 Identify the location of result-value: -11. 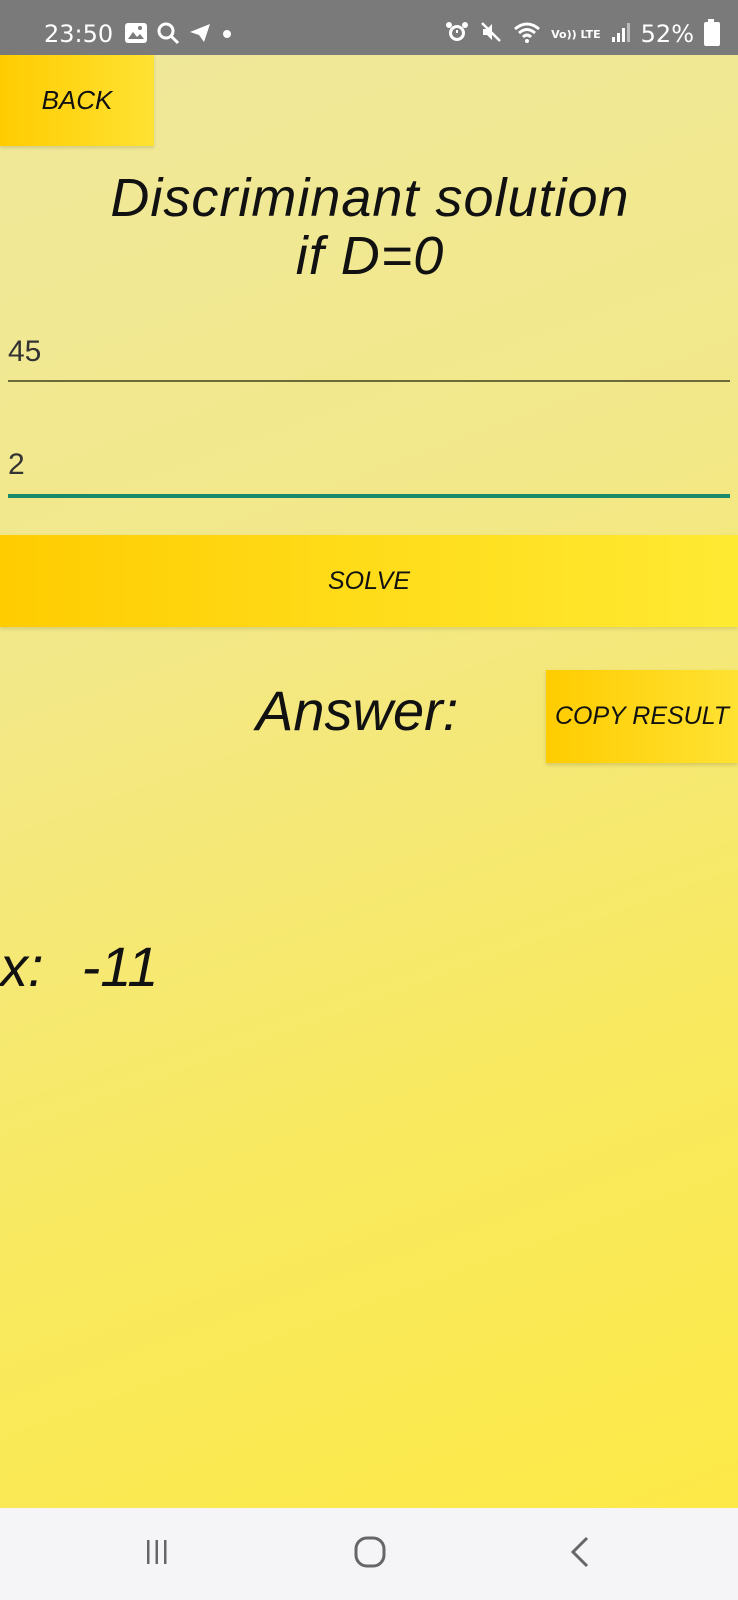
(120, 966).